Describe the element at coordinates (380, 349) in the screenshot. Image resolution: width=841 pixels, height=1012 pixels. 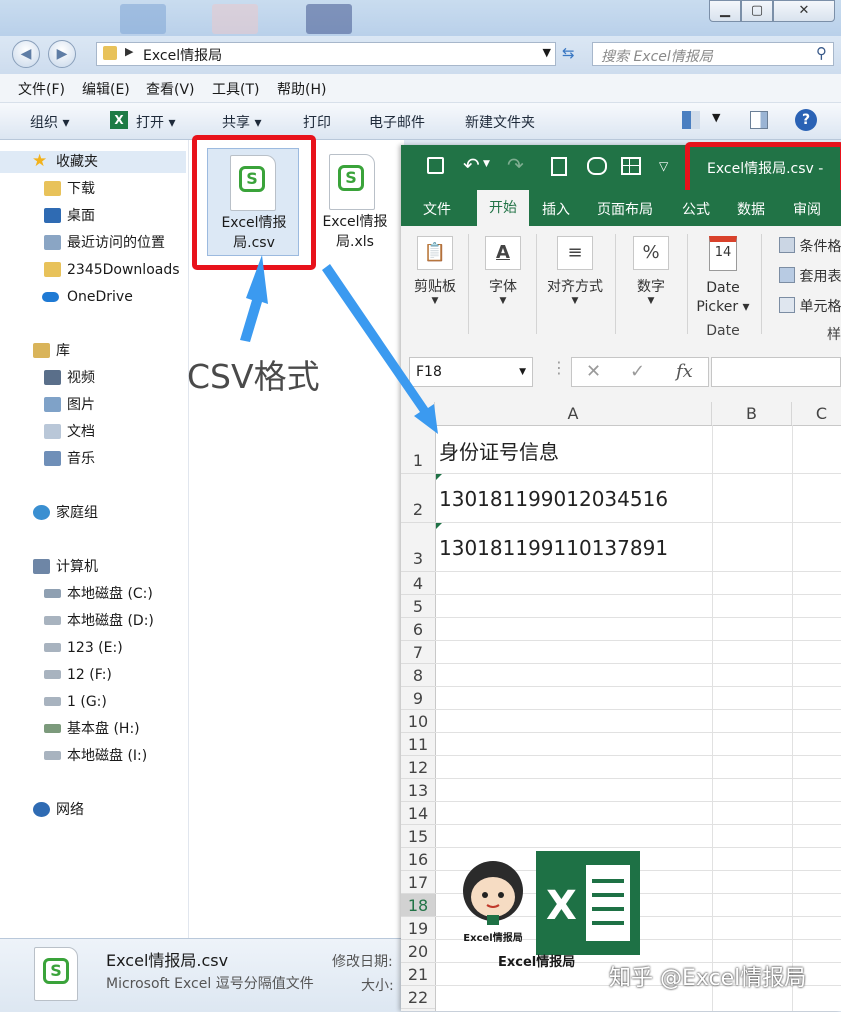
I see `arrow-down-icon` at that location.